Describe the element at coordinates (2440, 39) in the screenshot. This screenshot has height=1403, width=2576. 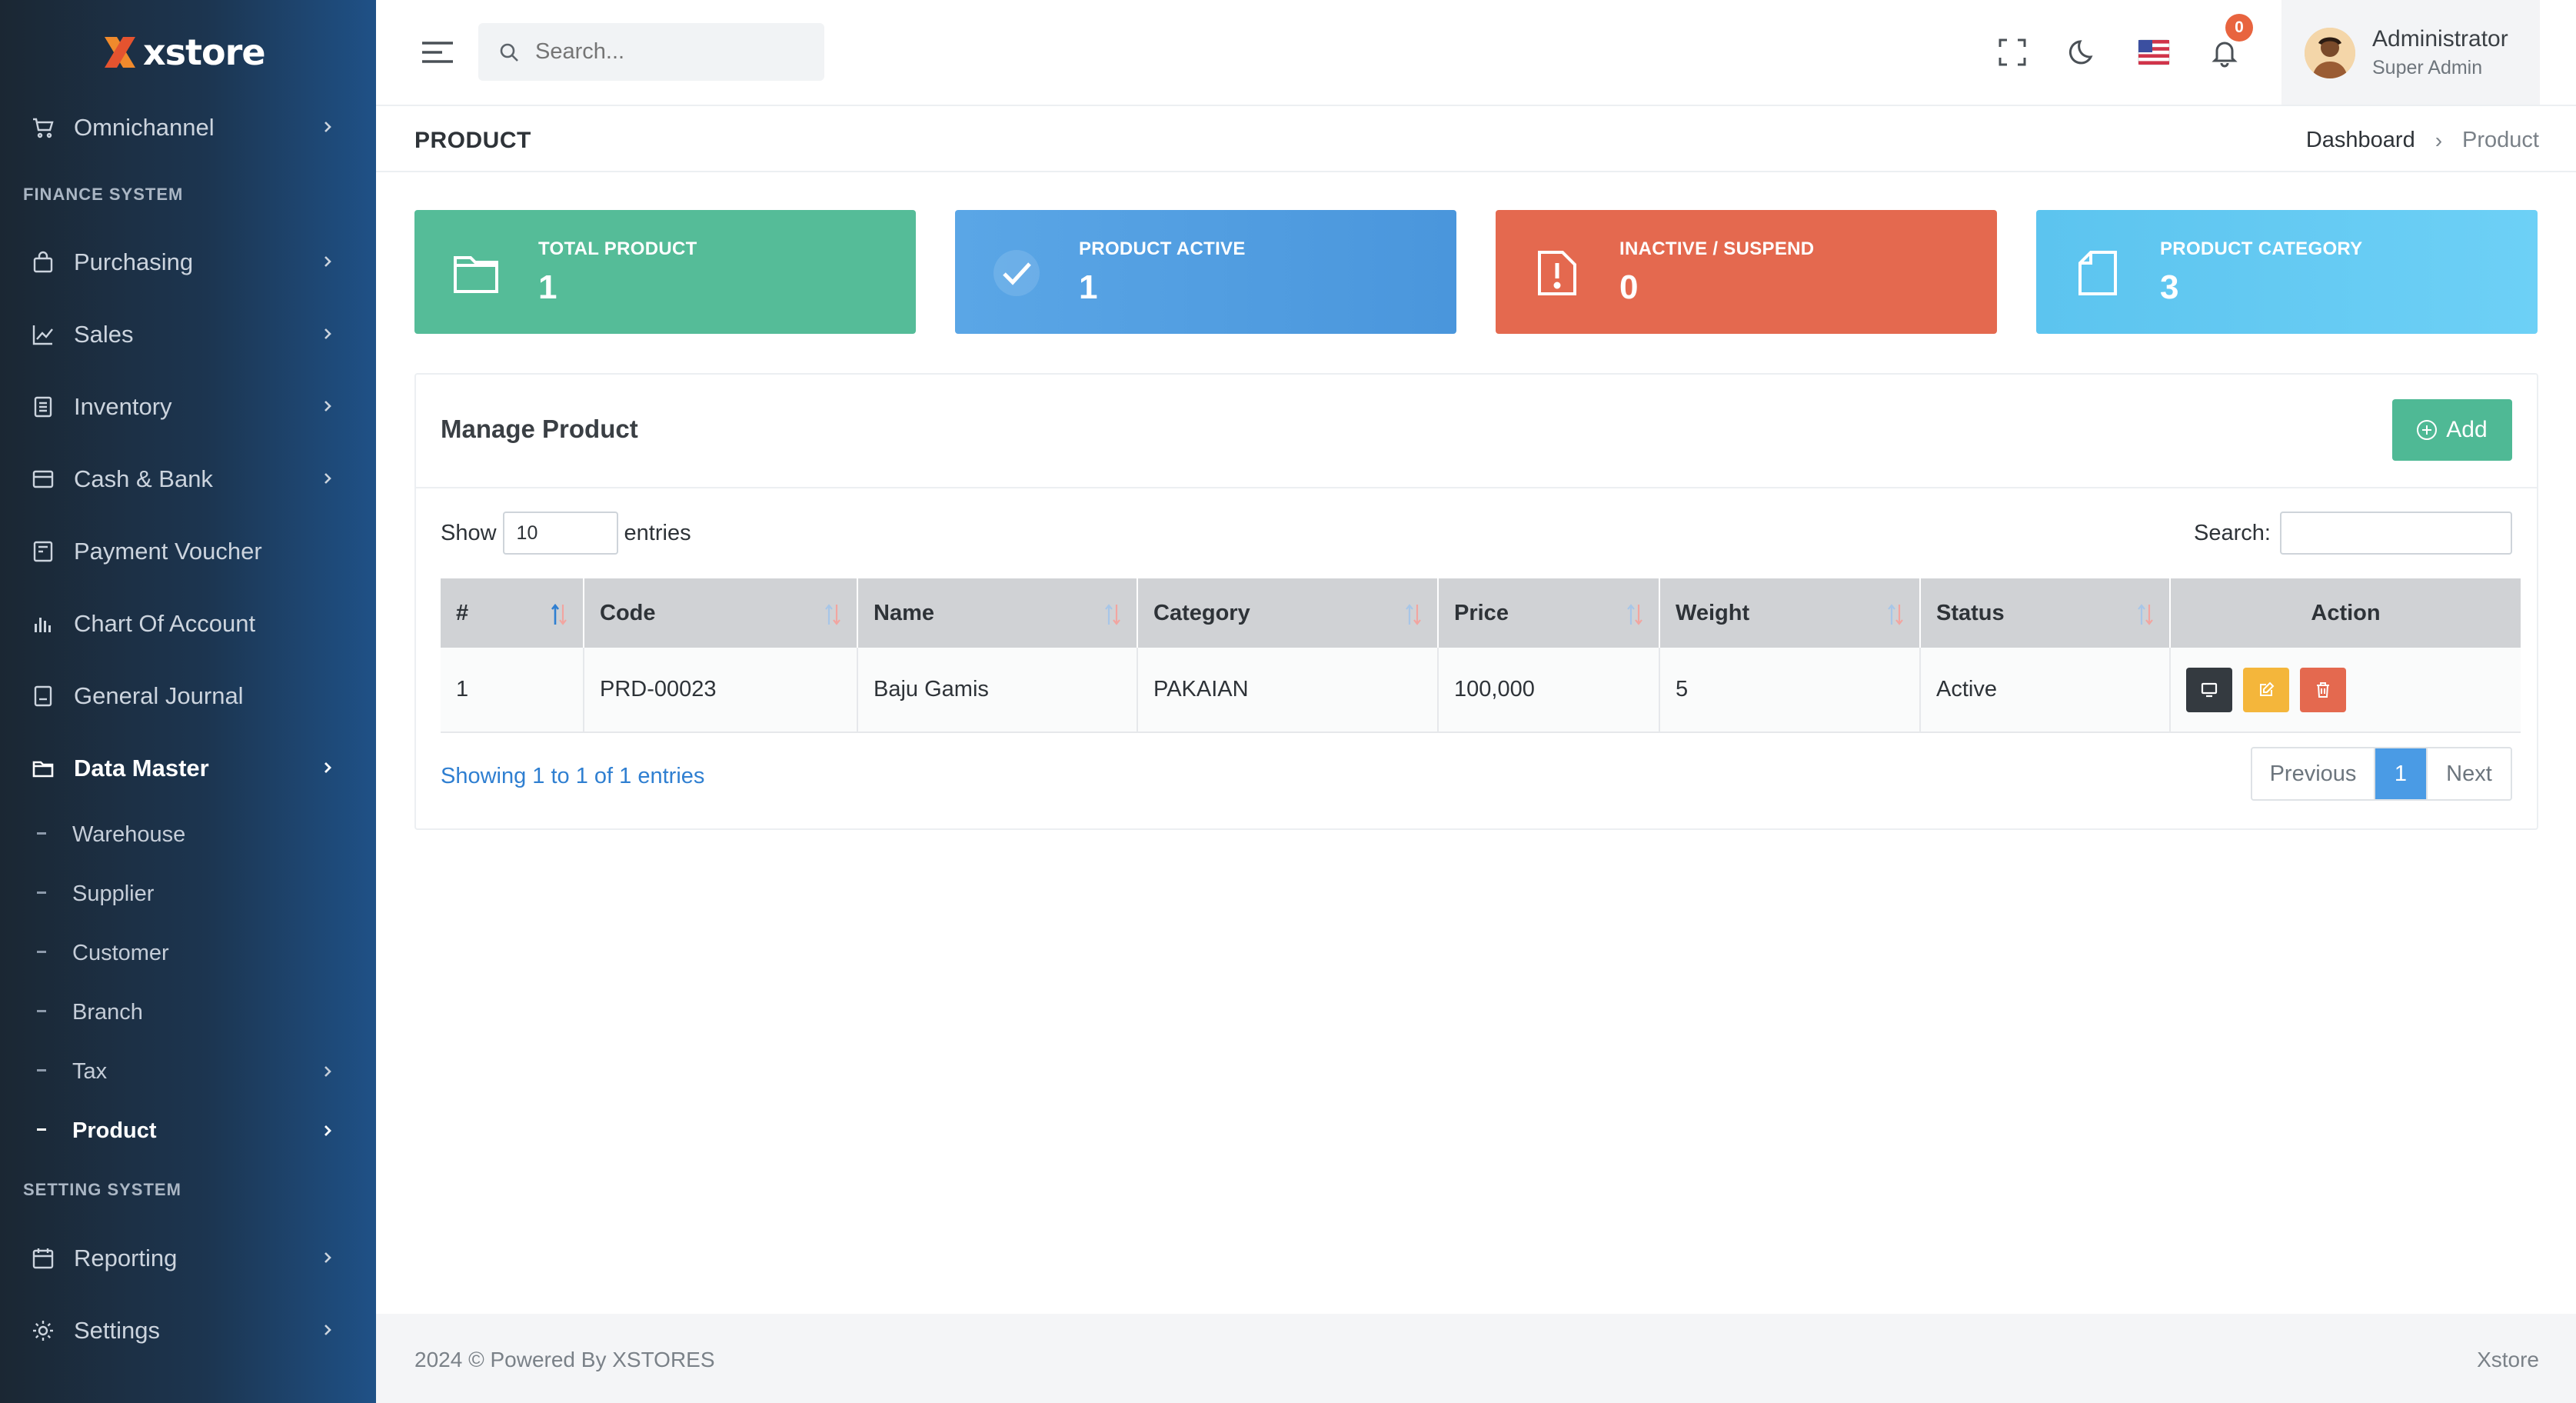
I see `user-name: Administrator` at that location.